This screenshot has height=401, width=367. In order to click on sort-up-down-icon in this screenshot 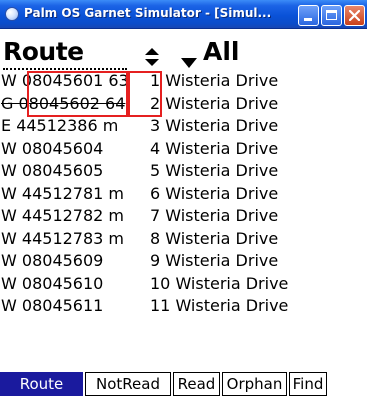, I will do `click(152, 59)`.